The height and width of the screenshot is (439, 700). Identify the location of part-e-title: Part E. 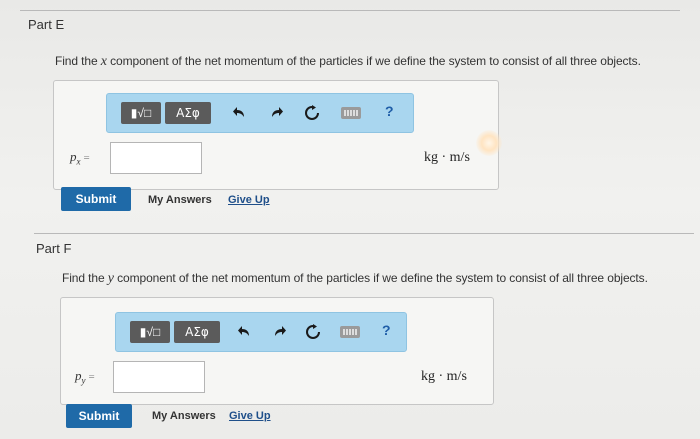
(46, 24).